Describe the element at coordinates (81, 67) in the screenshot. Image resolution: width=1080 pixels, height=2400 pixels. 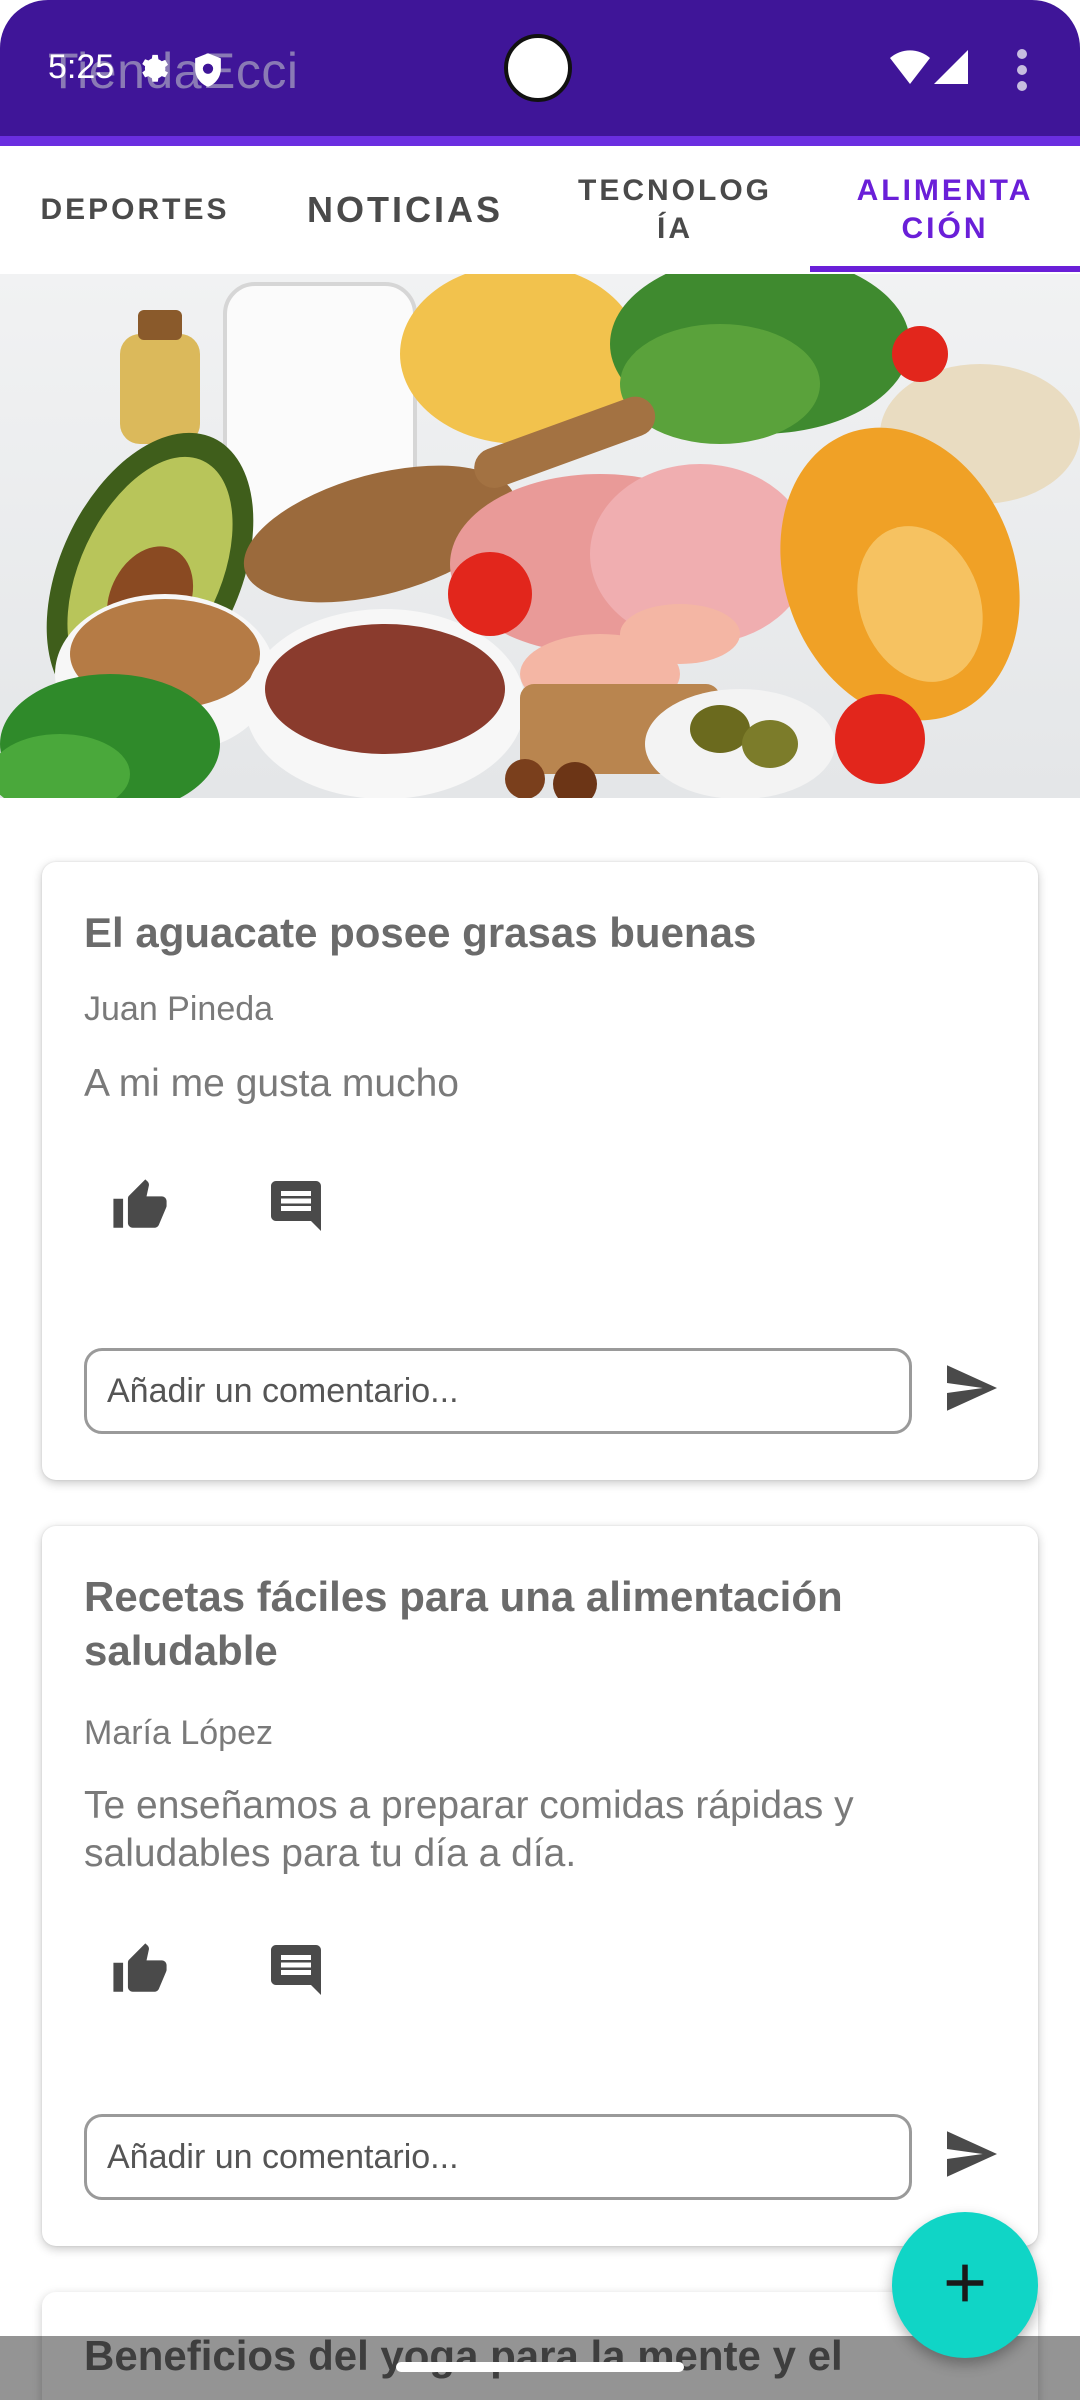
I see `status-time: 5:25` at that location.